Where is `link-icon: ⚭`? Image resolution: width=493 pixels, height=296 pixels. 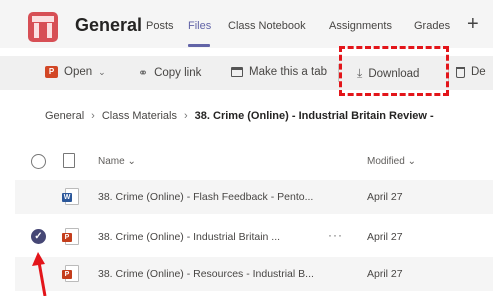 link-icon: ⚭ is located at coordinates (143, 73).